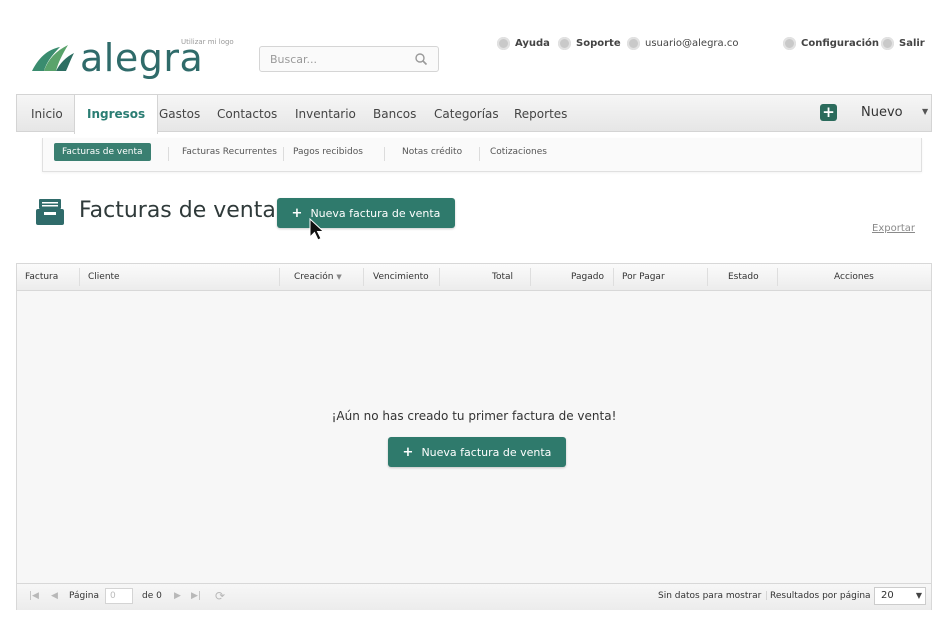 The width and height of the screenshot is (952, 642). I want to click on page-total-label: de 0, so click(152, 596).